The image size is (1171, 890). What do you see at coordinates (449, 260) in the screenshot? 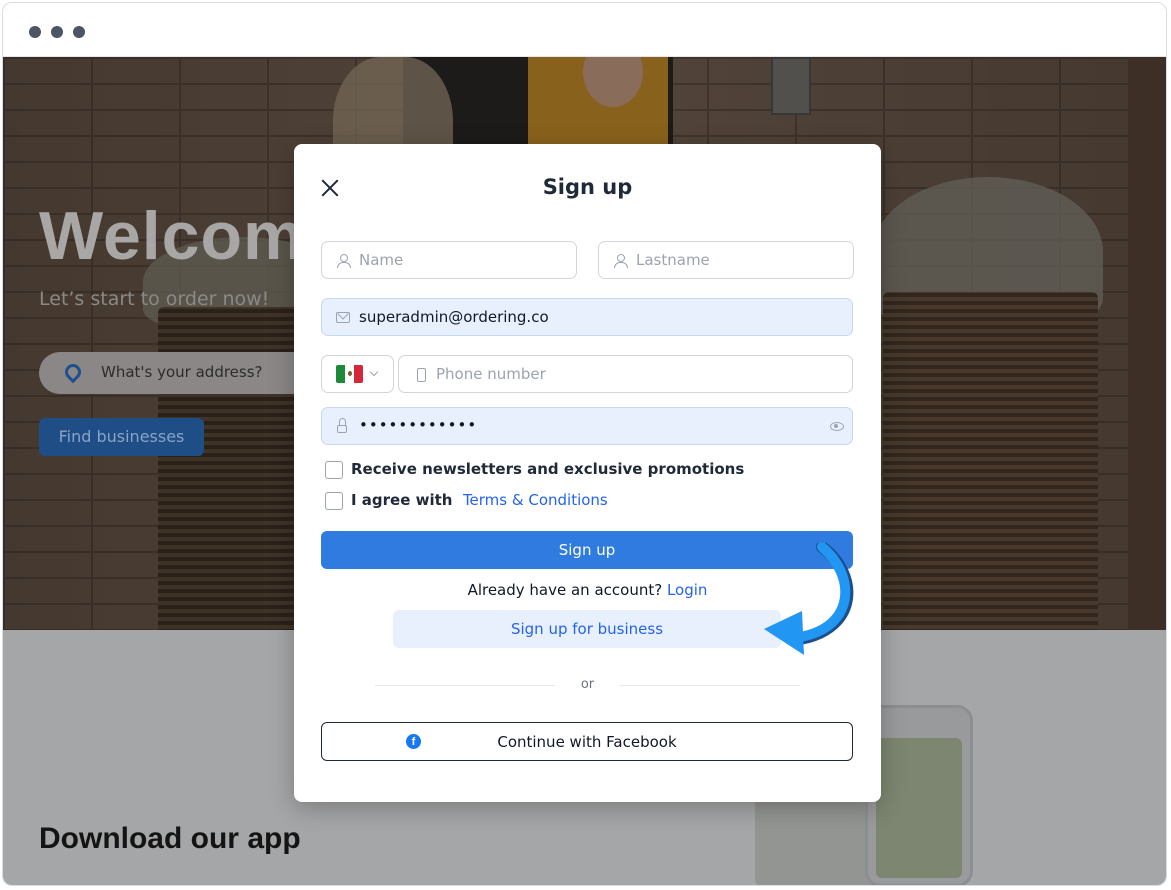
I see `name-field: Name` at bounding box center [449, 260].